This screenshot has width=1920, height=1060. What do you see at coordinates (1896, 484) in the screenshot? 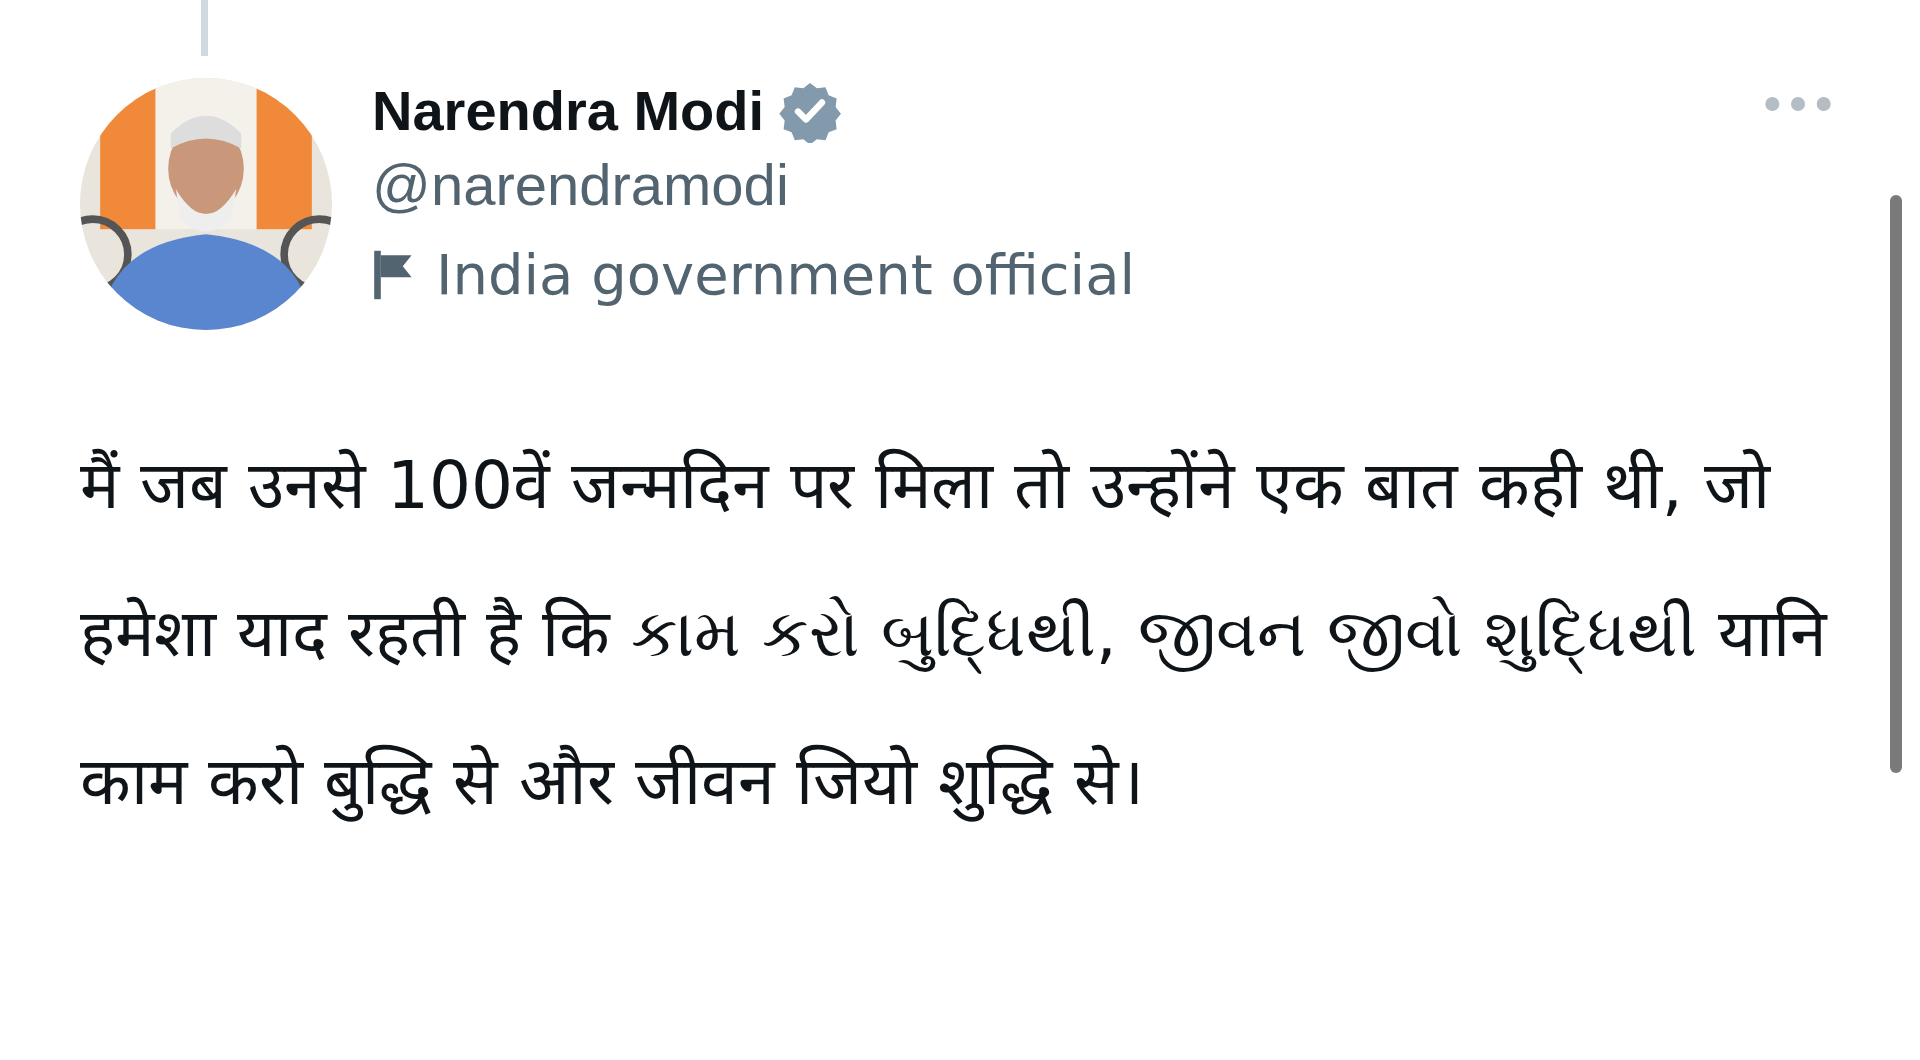
I see `scrollbar` at bounding box center [1896, 484].